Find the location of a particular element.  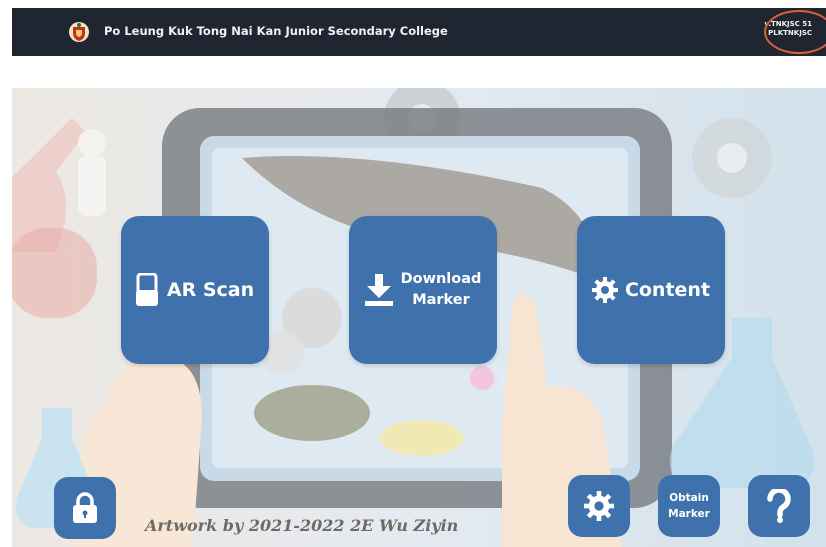

content-label: Content is located at coordinates (667, 290).